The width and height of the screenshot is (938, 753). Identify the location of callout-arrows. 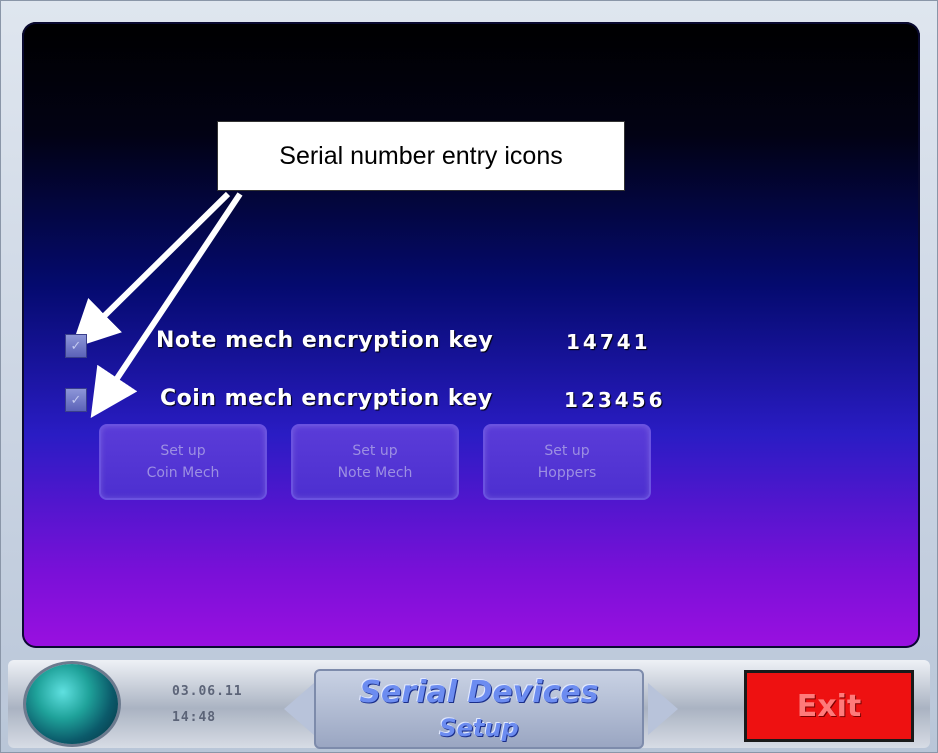
(156, 304).